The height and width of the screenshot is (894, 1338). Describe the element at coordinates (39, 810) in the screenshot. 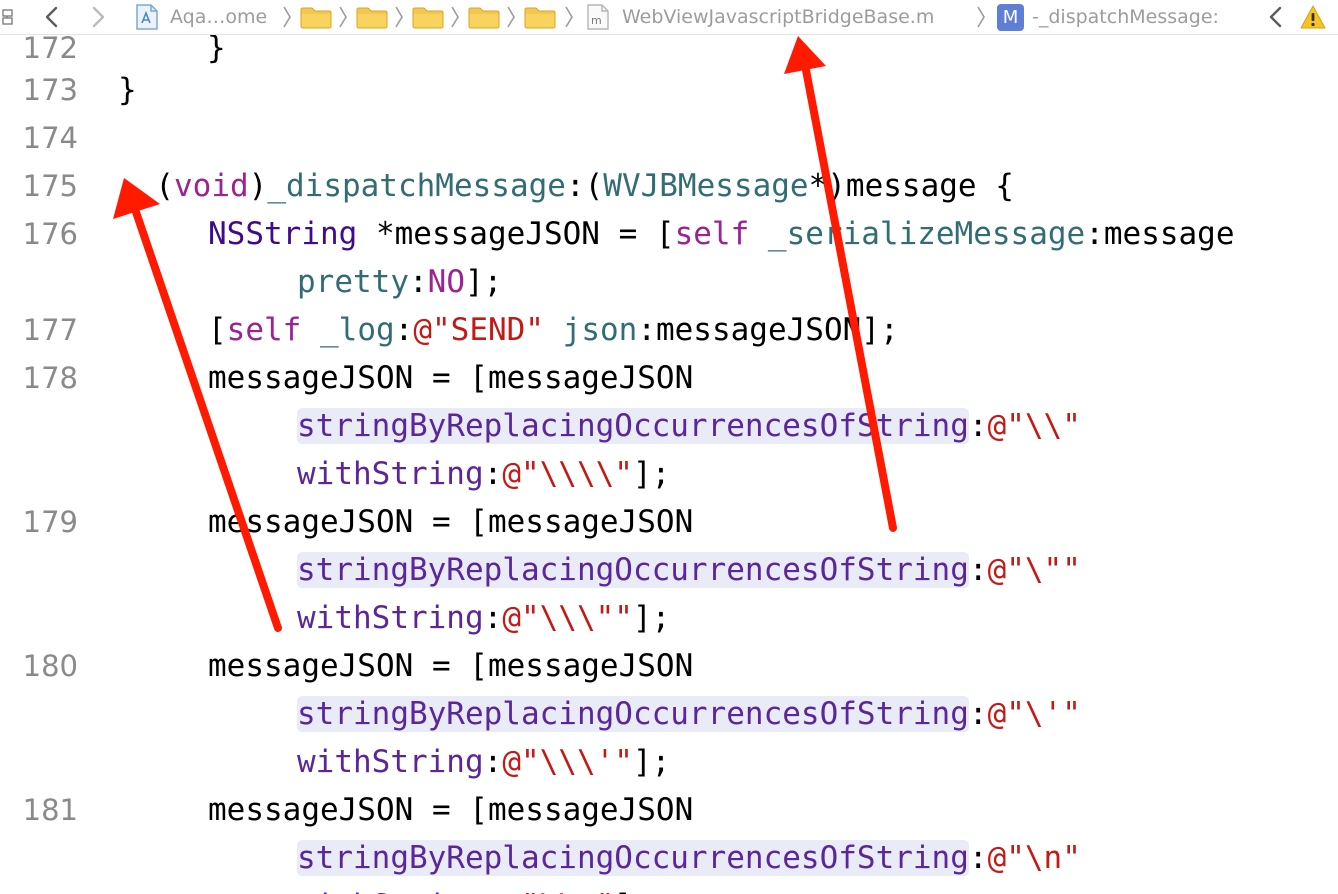

I see `line-number: 181` at that location.